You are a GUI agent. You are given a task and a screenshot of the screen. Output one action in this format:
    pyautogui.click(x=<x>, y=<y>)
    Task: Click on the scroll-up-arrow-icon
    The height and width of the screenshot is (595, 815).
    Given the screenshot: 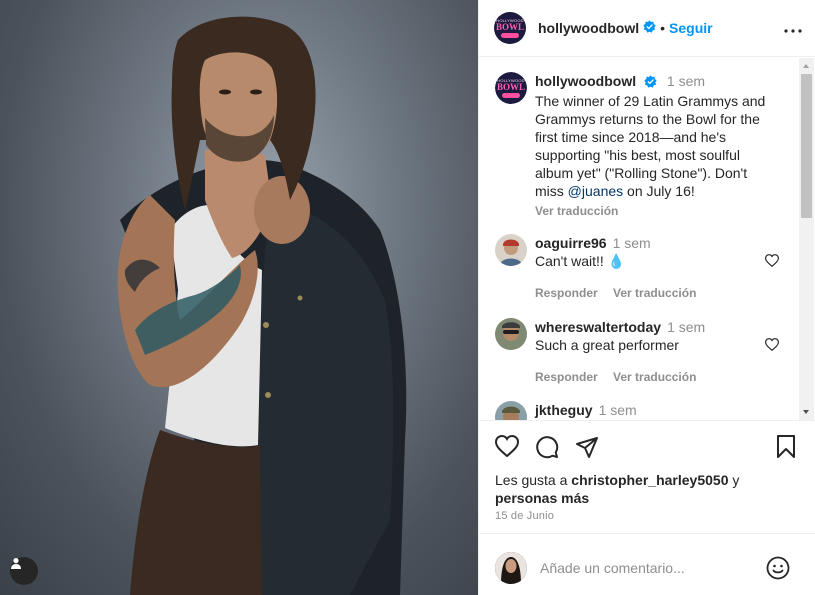 What is the action you would take?
    pyautogui.click(x=806, y=66)
    